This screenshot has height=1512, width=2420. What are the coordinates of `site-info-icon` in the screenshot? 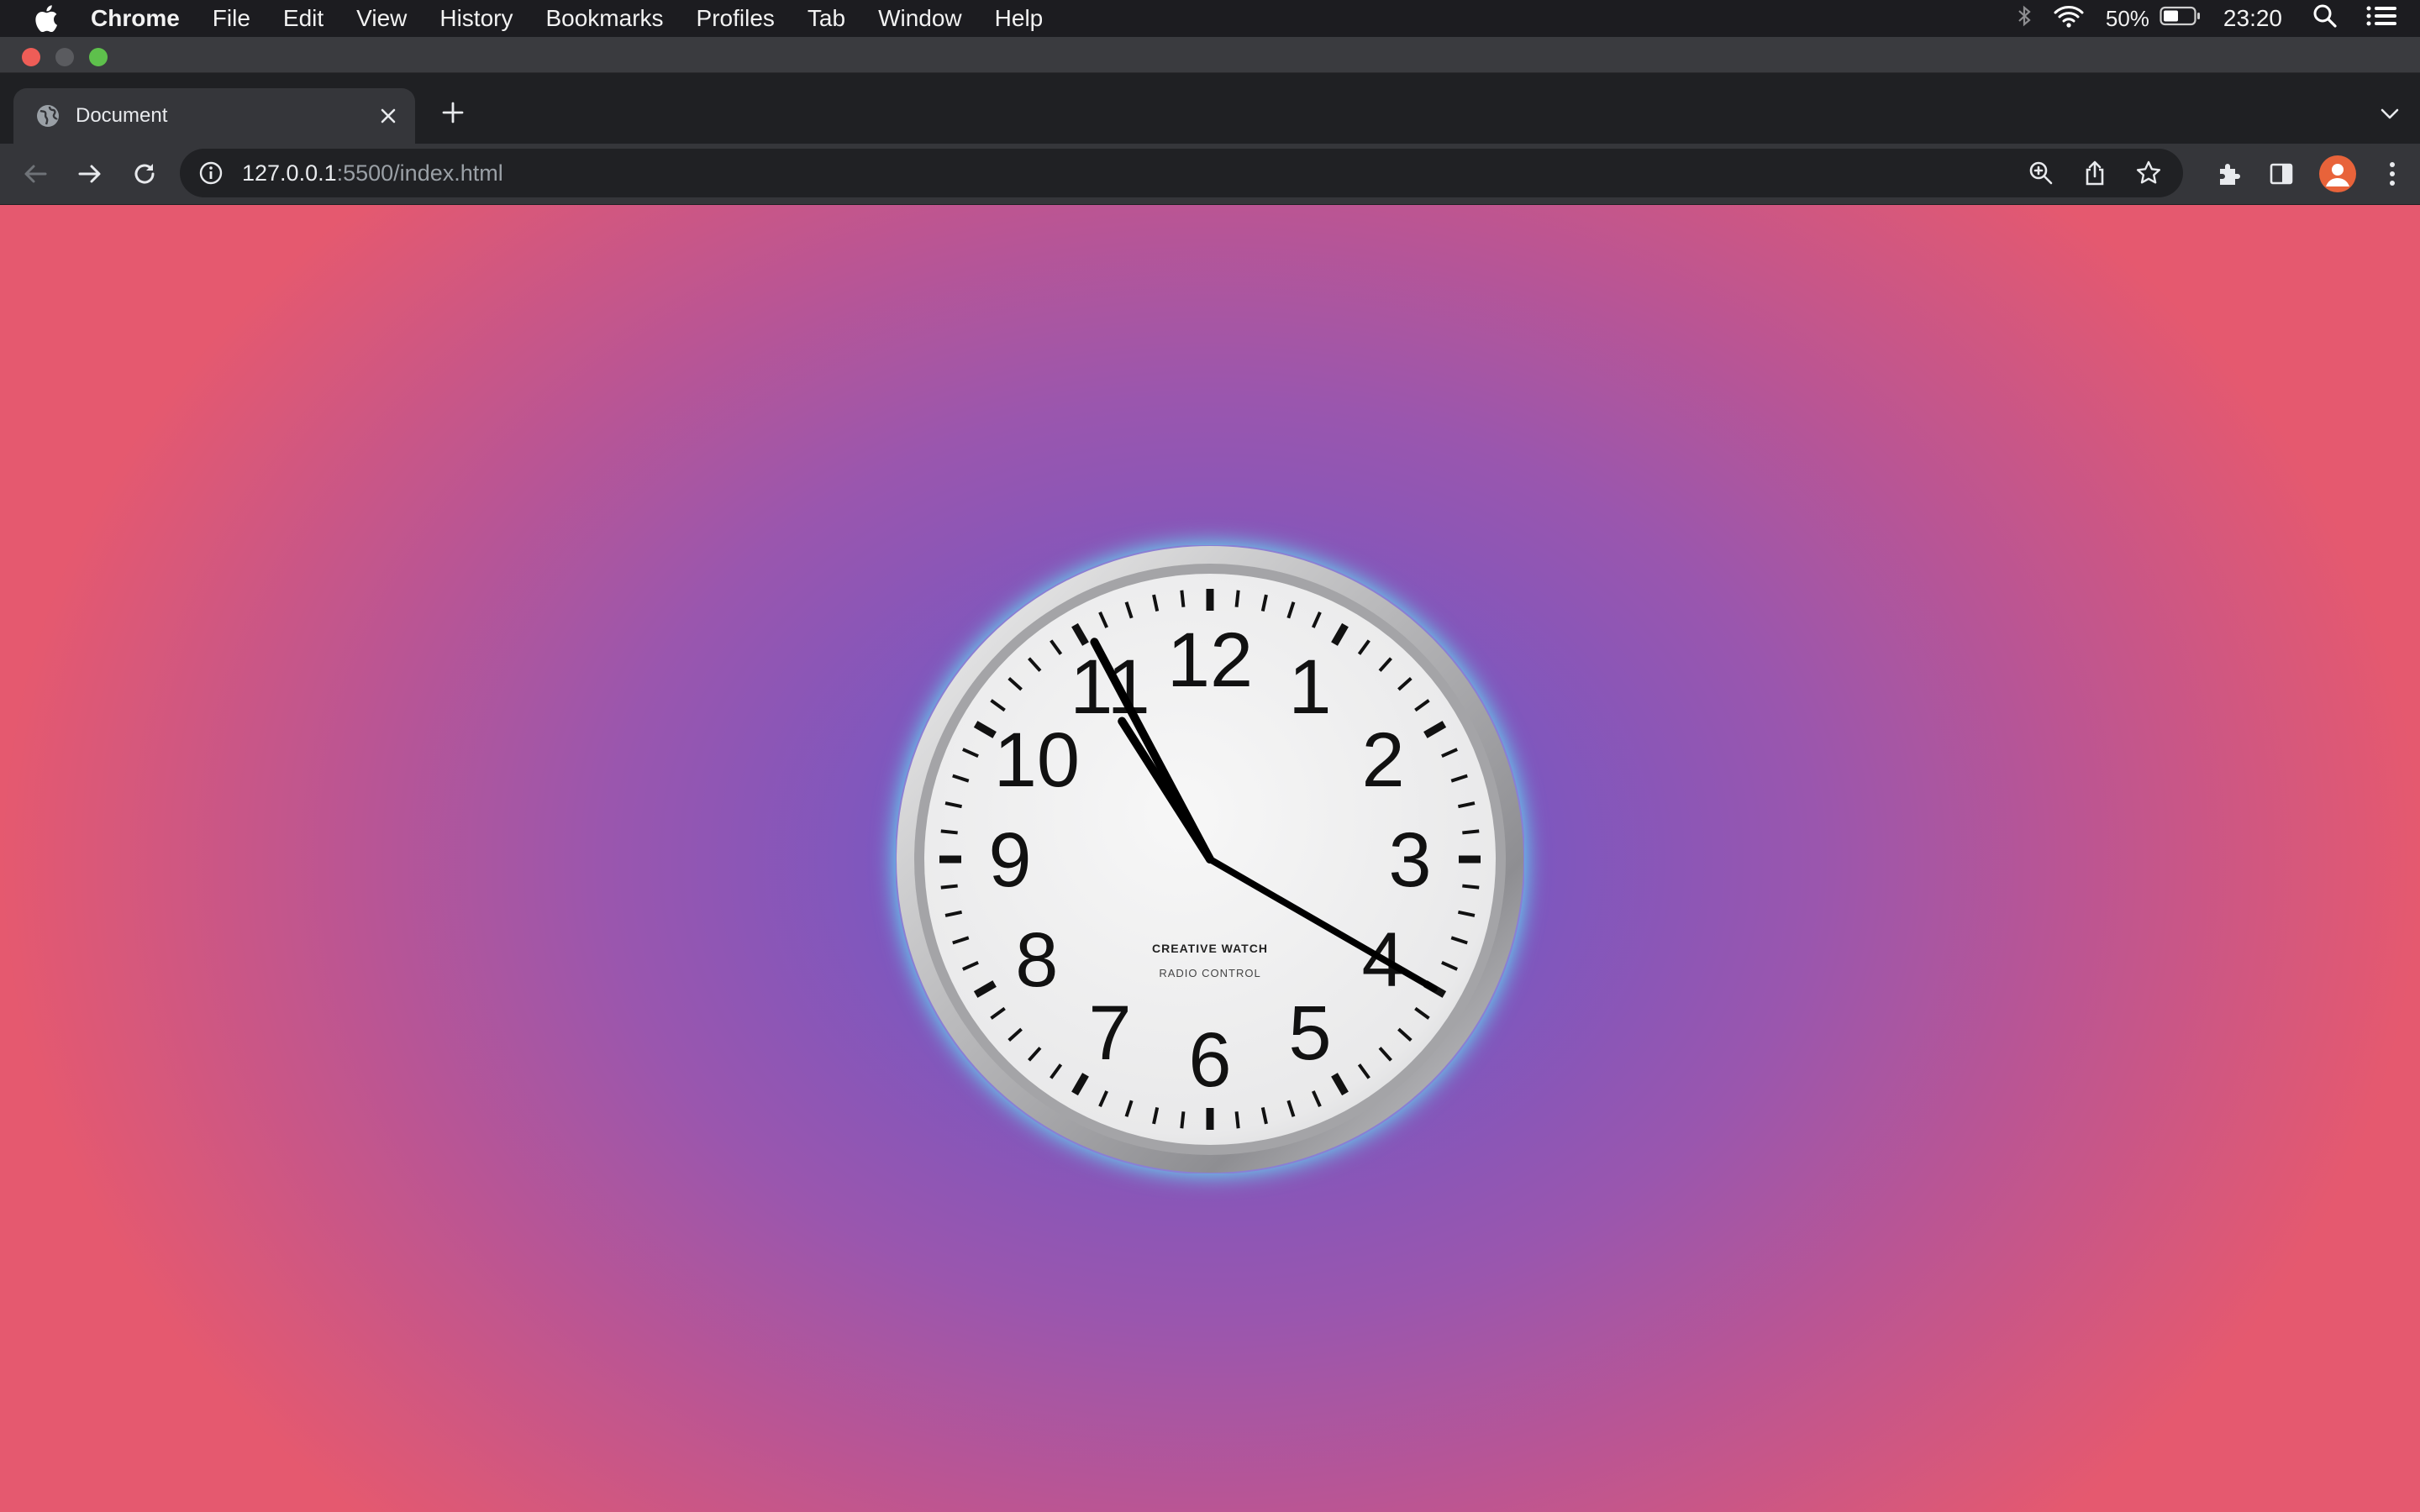 It's located at (211, 173).